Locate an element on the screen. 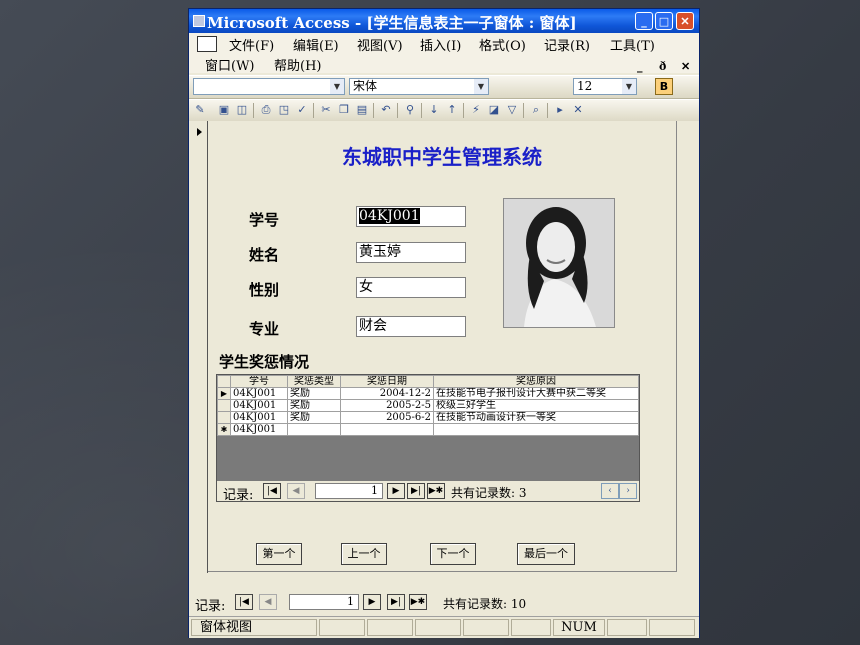 This screenshot has width=860, height=645. student-id-field: 04KJ001 is located at coordinates (411, 216).